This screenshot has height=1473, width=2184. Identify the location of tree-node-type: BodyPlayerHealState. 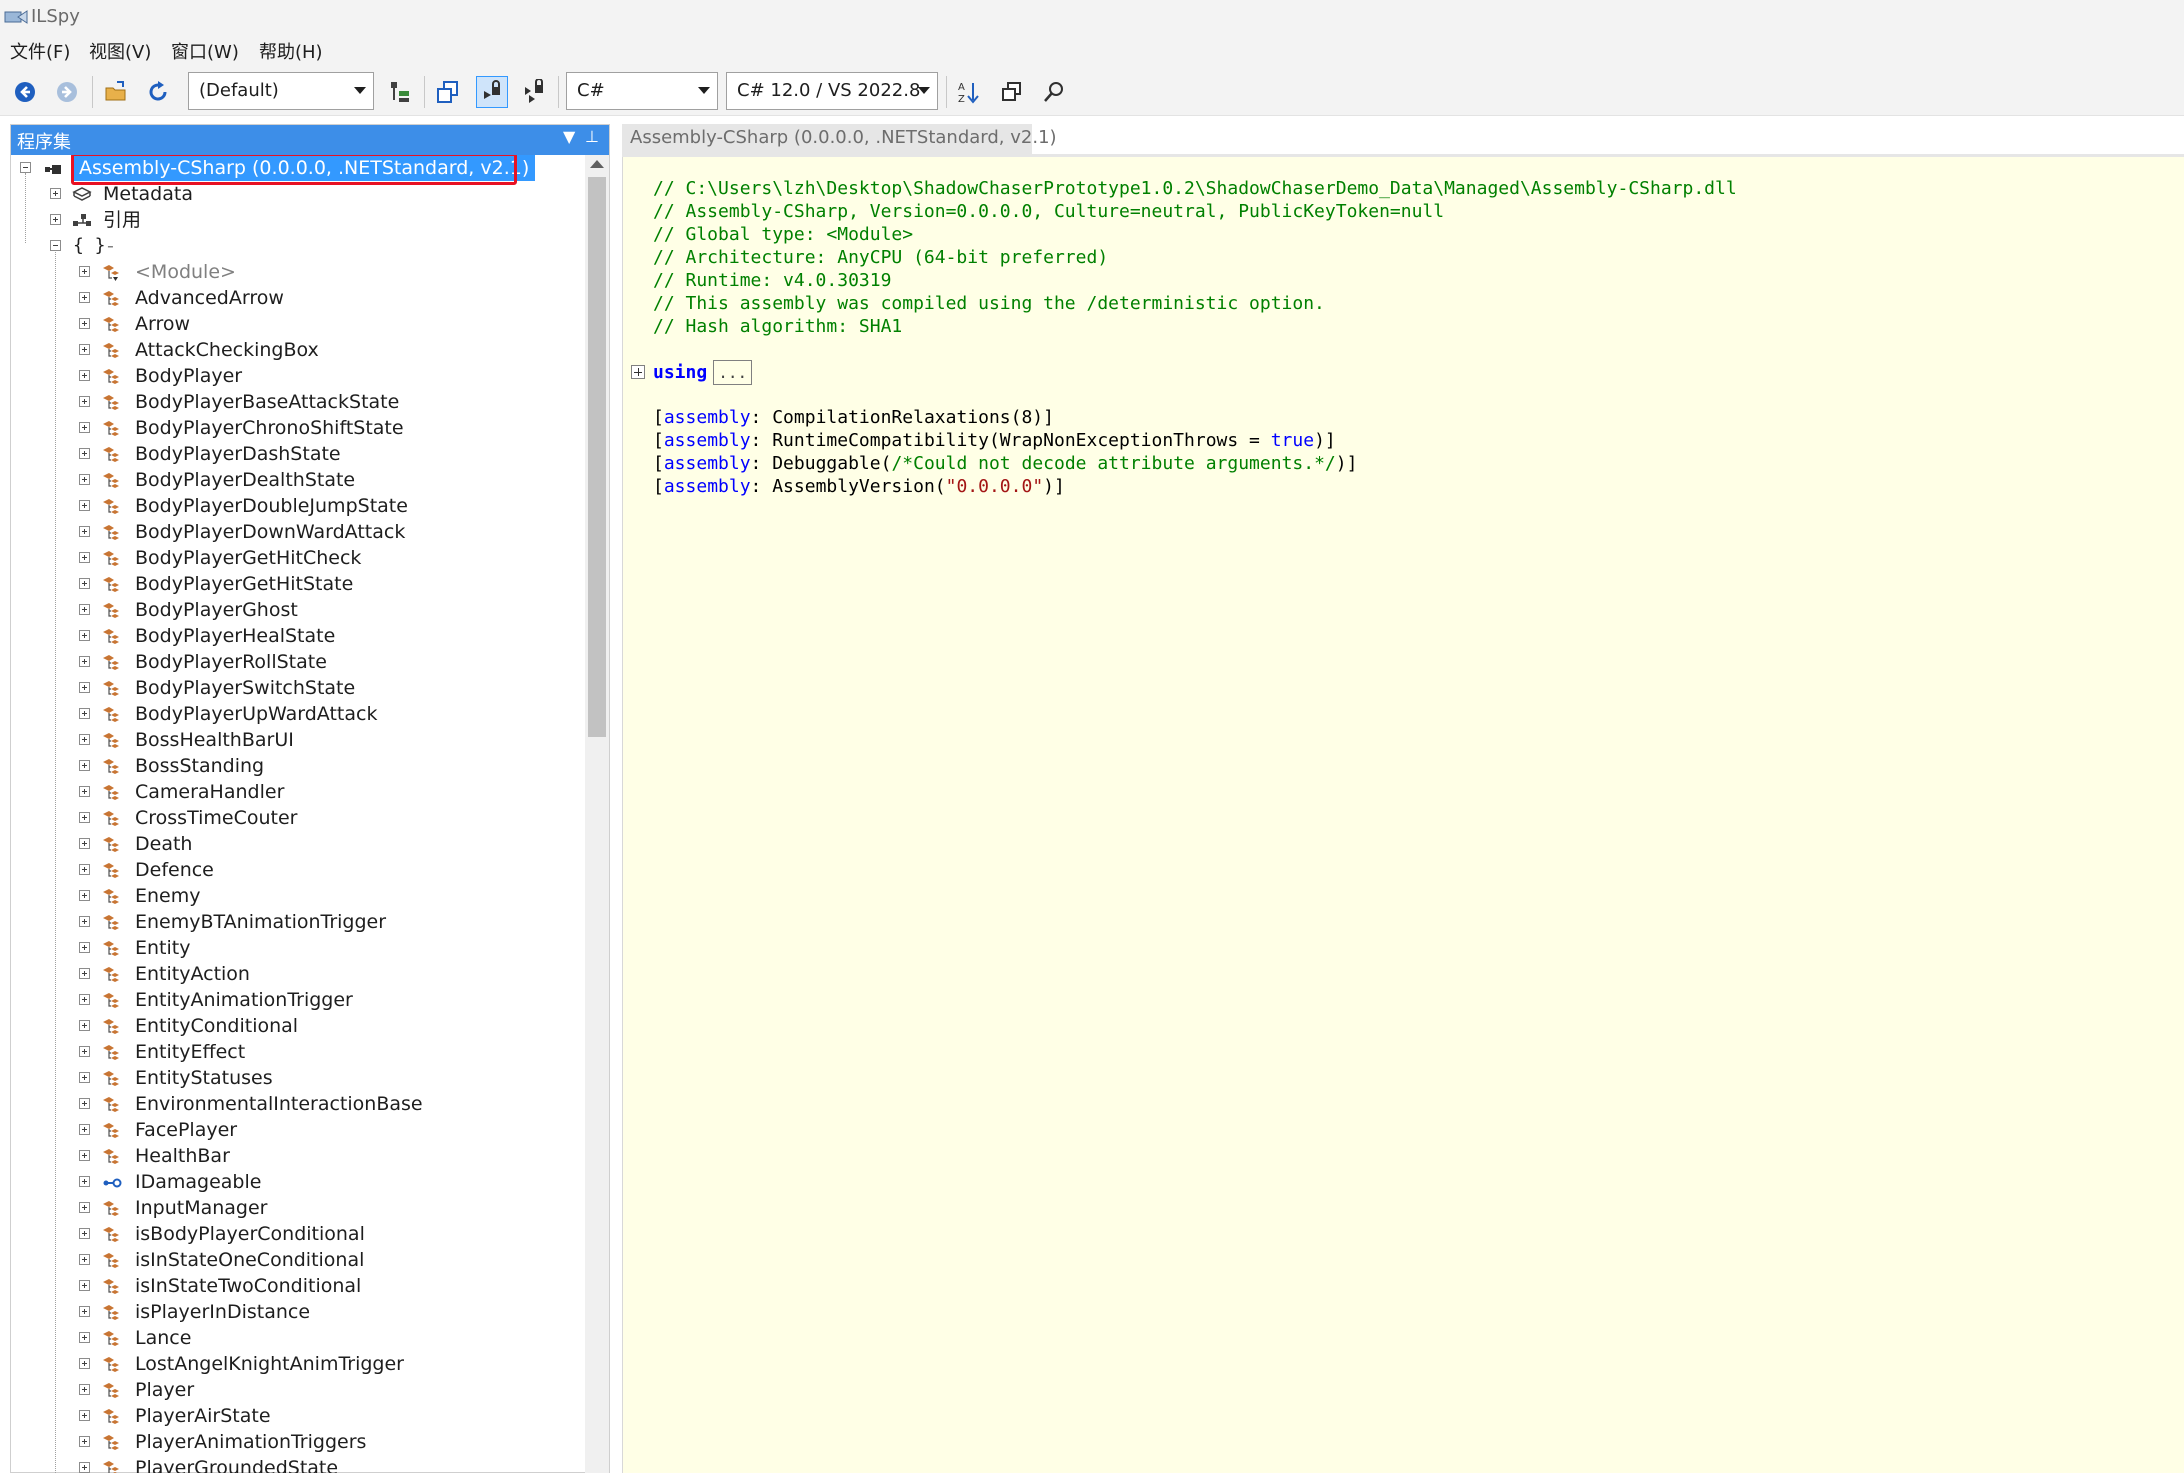
(298, 636).